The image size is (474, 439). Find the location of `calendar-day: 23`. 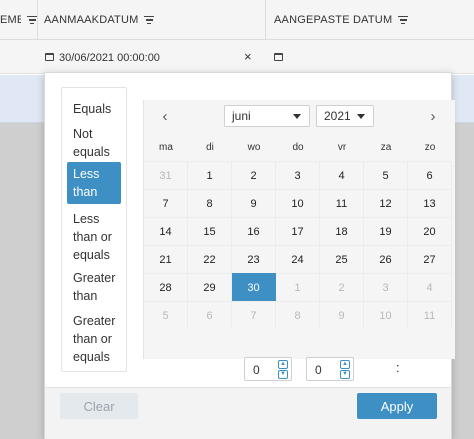

calendar-day: 23 is located at coordinates (254, 259).